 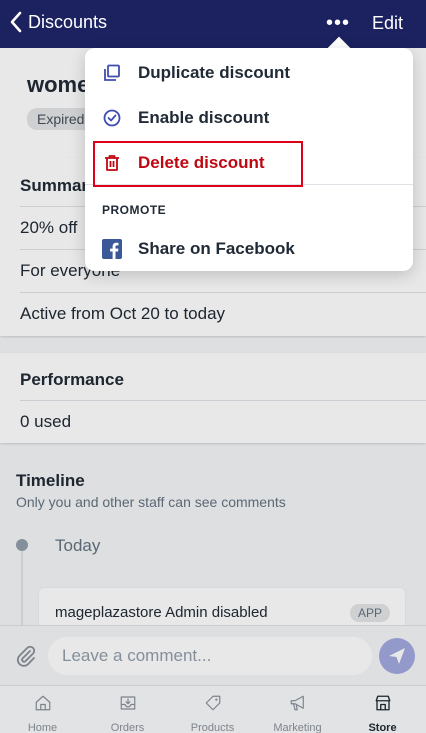 I want to click on duplicate-discount-item: Duplicate discount, so click(x=249, y=73).